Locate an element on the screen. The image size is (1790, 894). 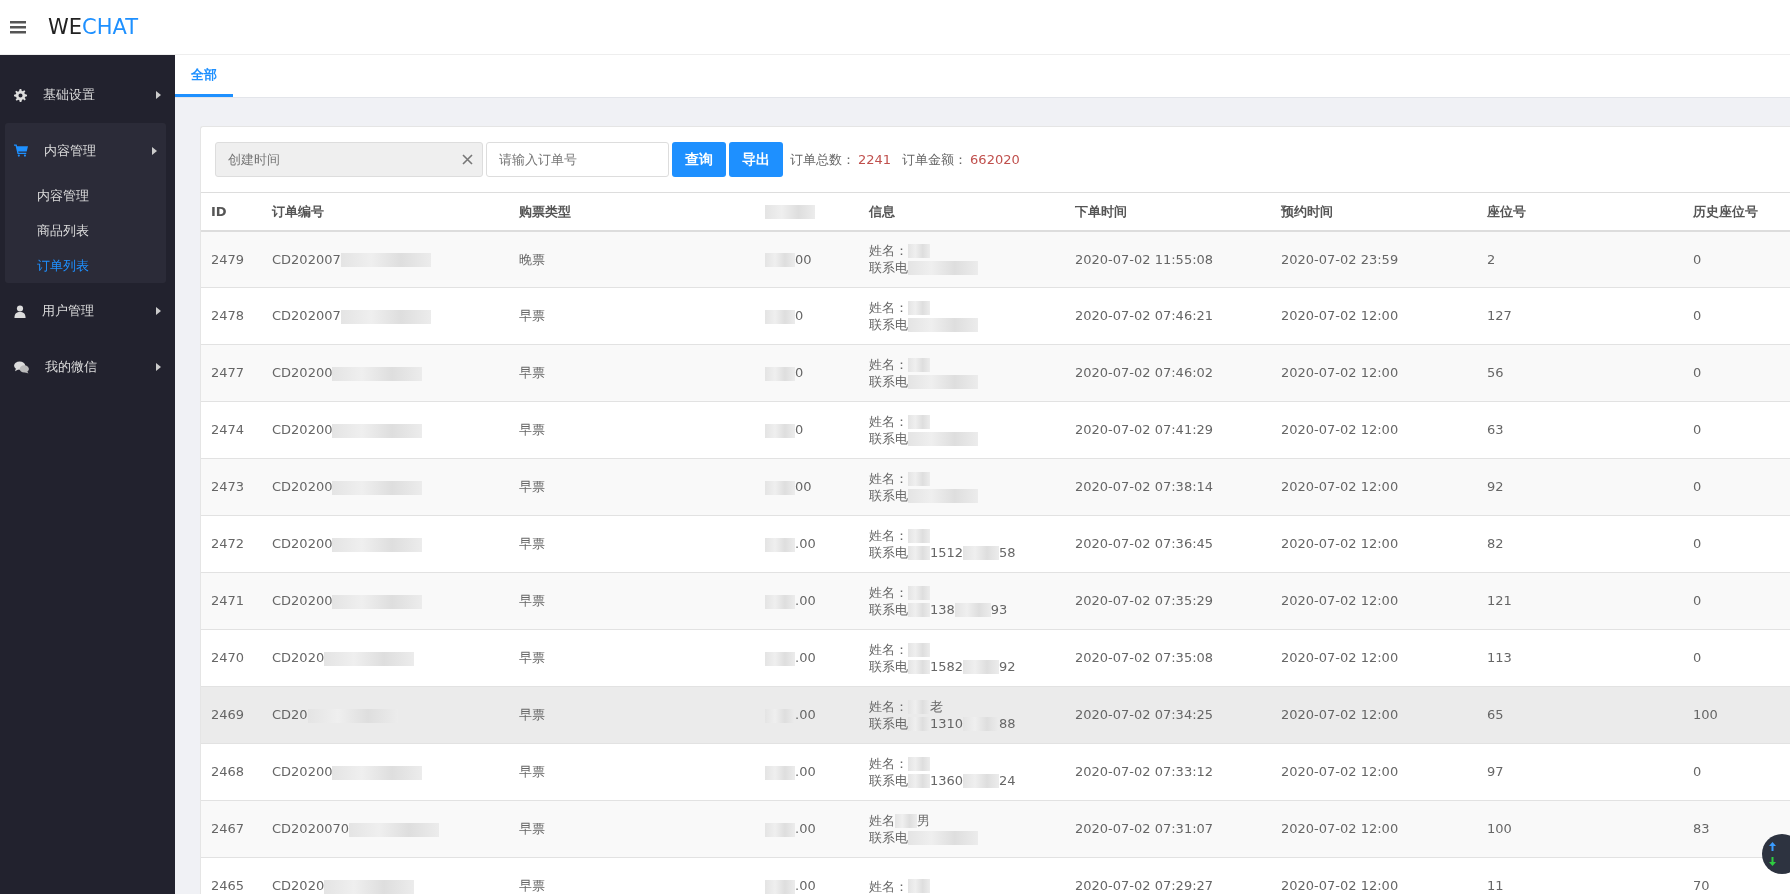
table-cell: 2470 is located at coordinates (228, 658).